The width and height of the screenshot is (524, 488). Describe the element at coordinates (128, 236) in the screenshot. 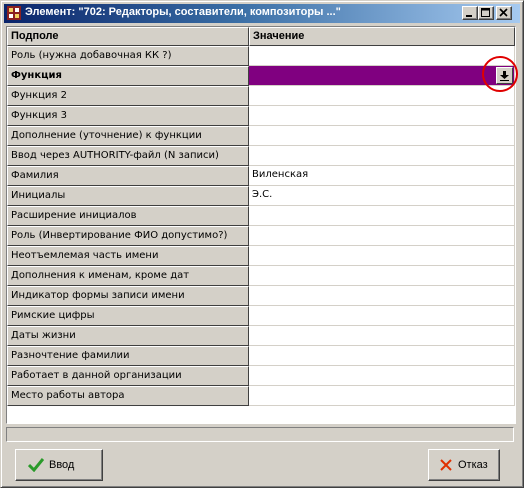

I see `field-name-cell: Роль (Инвертирование ФИО допустимо?)` at that location.